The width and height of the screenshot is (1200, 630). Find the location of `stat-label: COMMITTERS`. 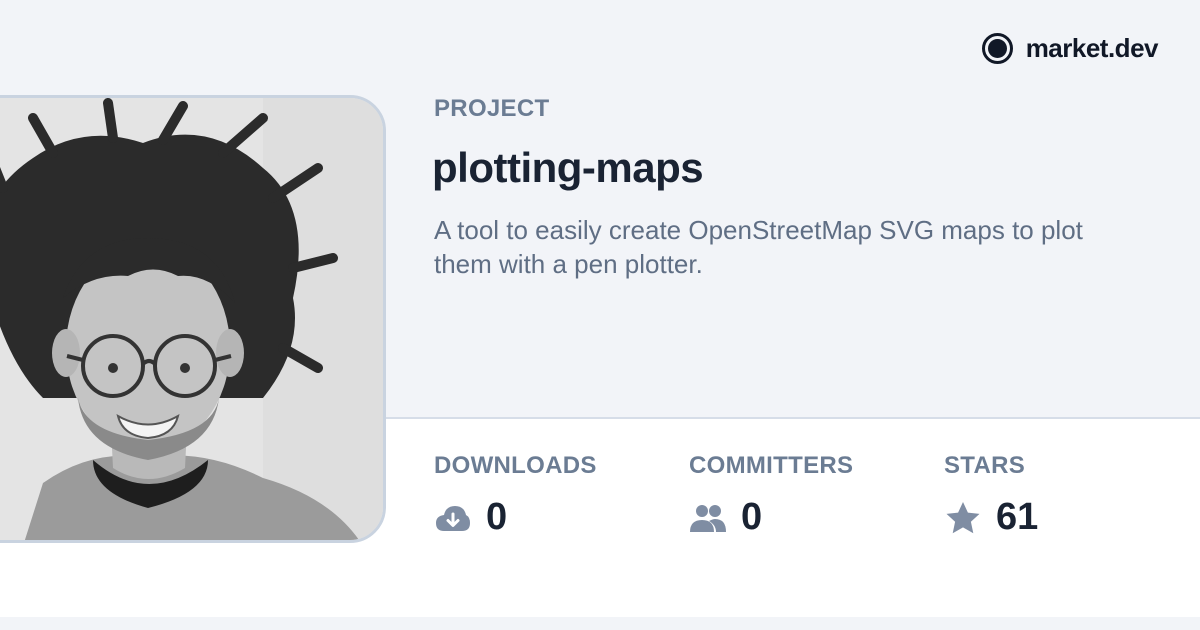

stat-label: COMMITTERS is located at coordinates (771, 465).